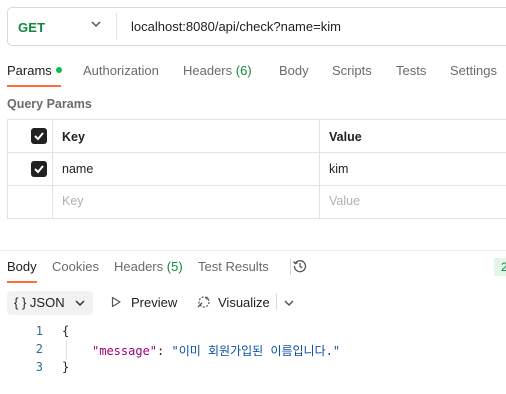 This screenshot has width=506, height=394. What do you see at coordinates (294, 70) in the screenshot?
I see `tab-body: Body` at bounding box center [294, 70].